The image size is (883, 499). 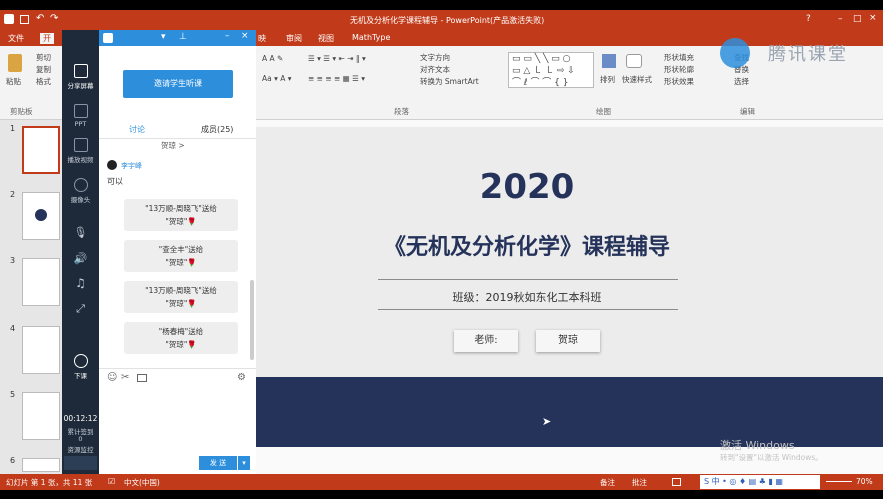 I want to click on help-button: ?, so click(x=808, y=19).